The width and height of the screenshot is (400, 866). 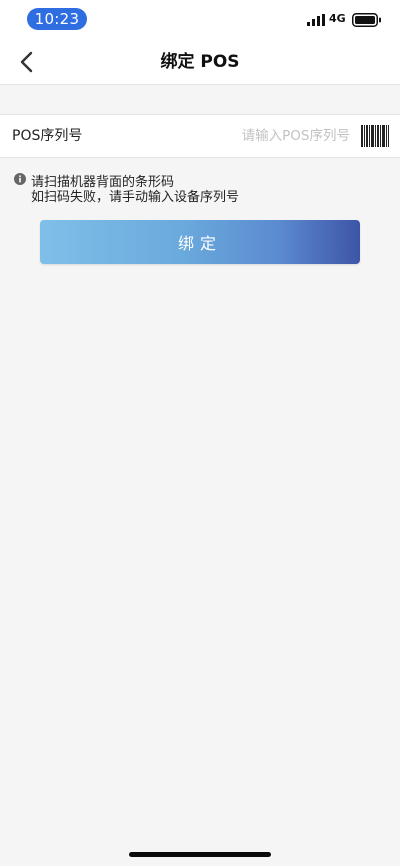 What do you see at coordinates (57, 19) in the screenshot?
I see `status-time: 10:23` at bounding box center [57, 19].